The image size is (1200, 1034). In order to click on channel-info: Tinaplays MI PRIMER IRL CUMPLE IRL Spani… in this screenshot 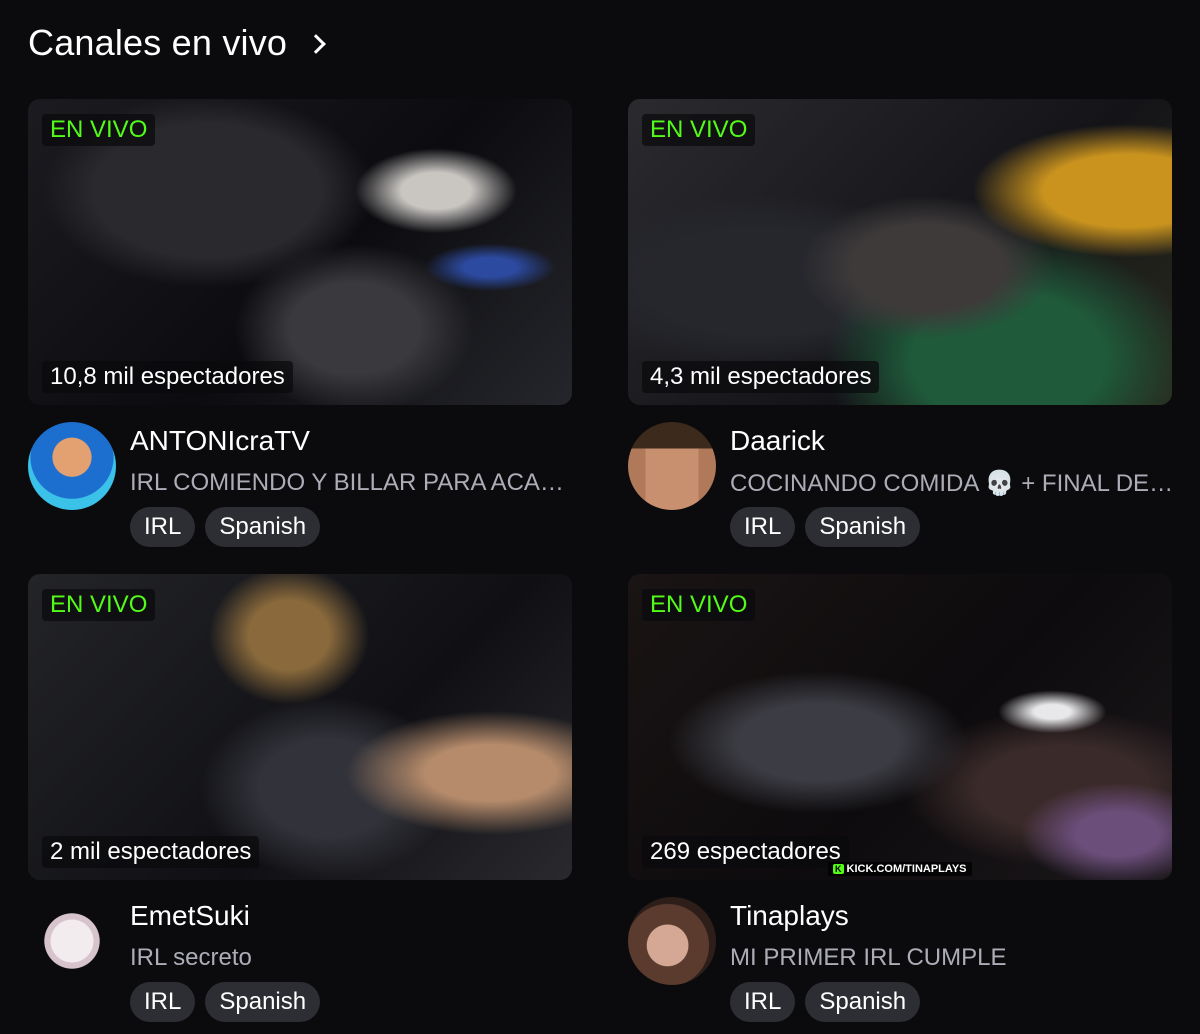, I will do `click(901, 951)`.